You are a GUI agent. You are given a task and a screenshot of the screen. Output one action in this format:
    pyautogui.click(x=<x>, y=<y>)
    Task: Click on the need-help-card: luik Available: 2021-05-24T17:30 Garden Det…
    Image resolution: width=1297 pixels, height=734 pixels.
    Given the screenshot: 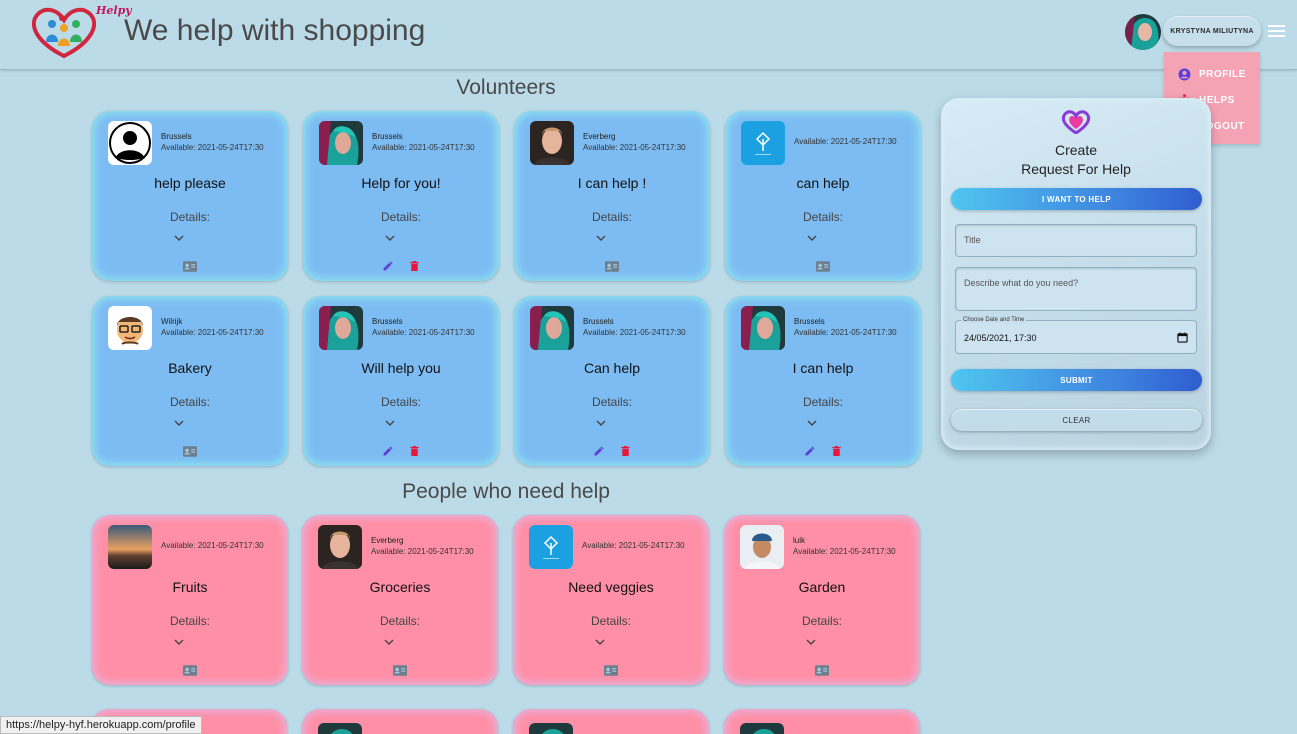 What is the action you would take?
    pyautogui.click(x=822, y=600)
    